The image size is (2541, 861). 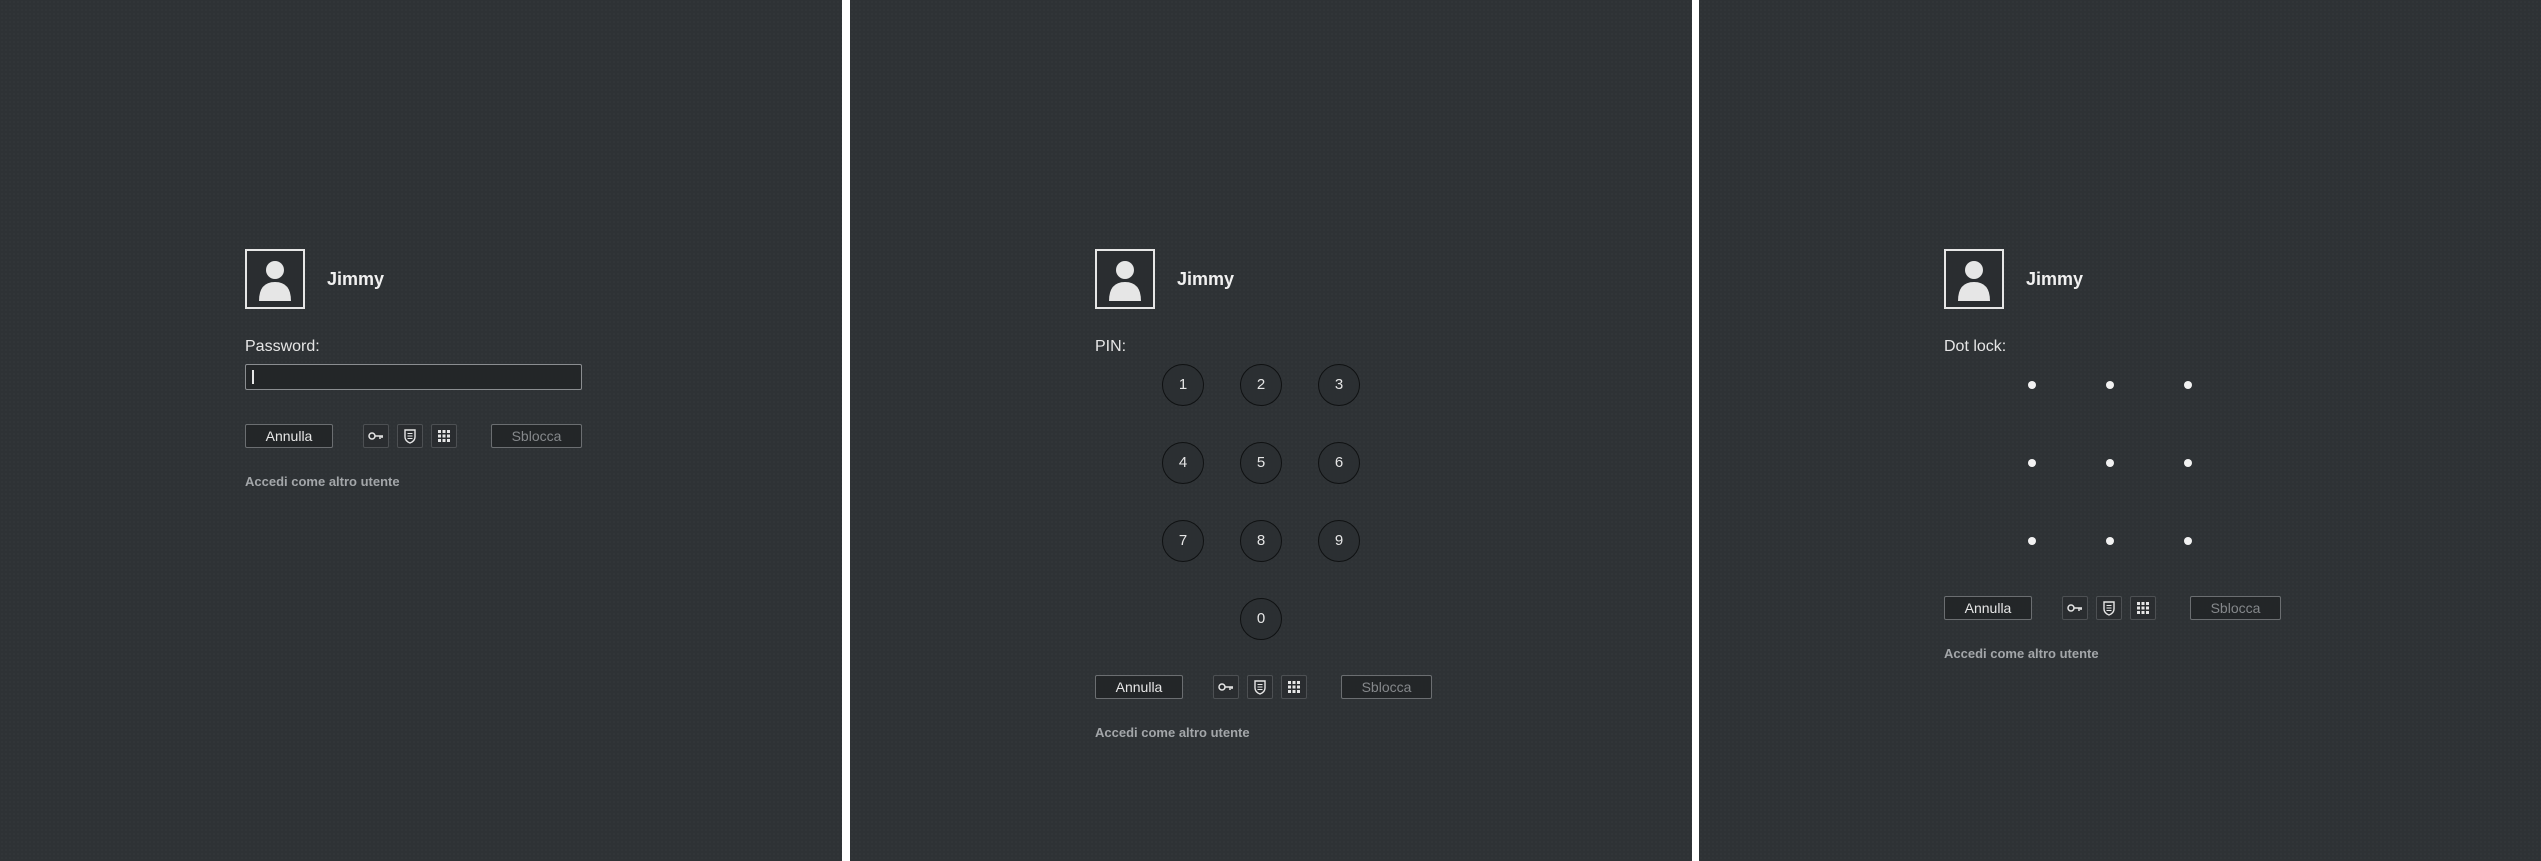 I want to click on pin-label: PIN:, so click(x=1111, y=346).